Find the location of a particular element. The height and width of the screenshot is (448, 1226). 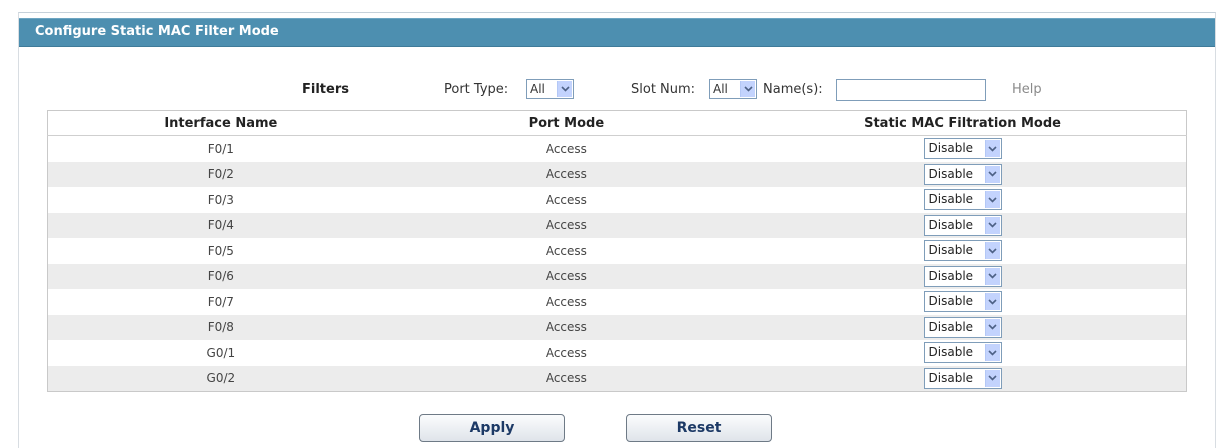

panel-title: Configure Static MAC Filter Mode is located at coordinates (157, 31).